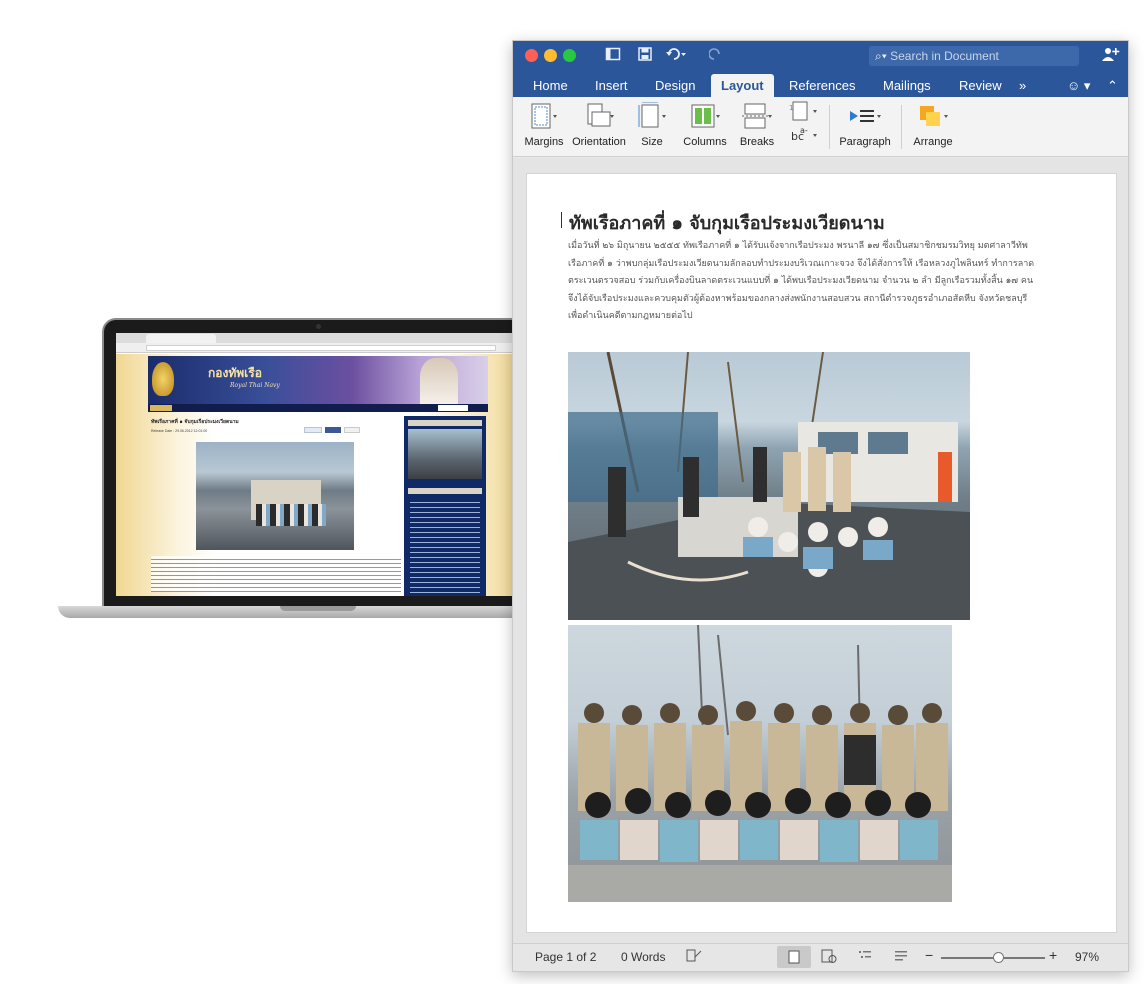 The width and height of the screenshot is (1148, 984). Describe the element at coordinates (599, 142) in the screenshot. I see `orientation-label: Orientation` at that location.